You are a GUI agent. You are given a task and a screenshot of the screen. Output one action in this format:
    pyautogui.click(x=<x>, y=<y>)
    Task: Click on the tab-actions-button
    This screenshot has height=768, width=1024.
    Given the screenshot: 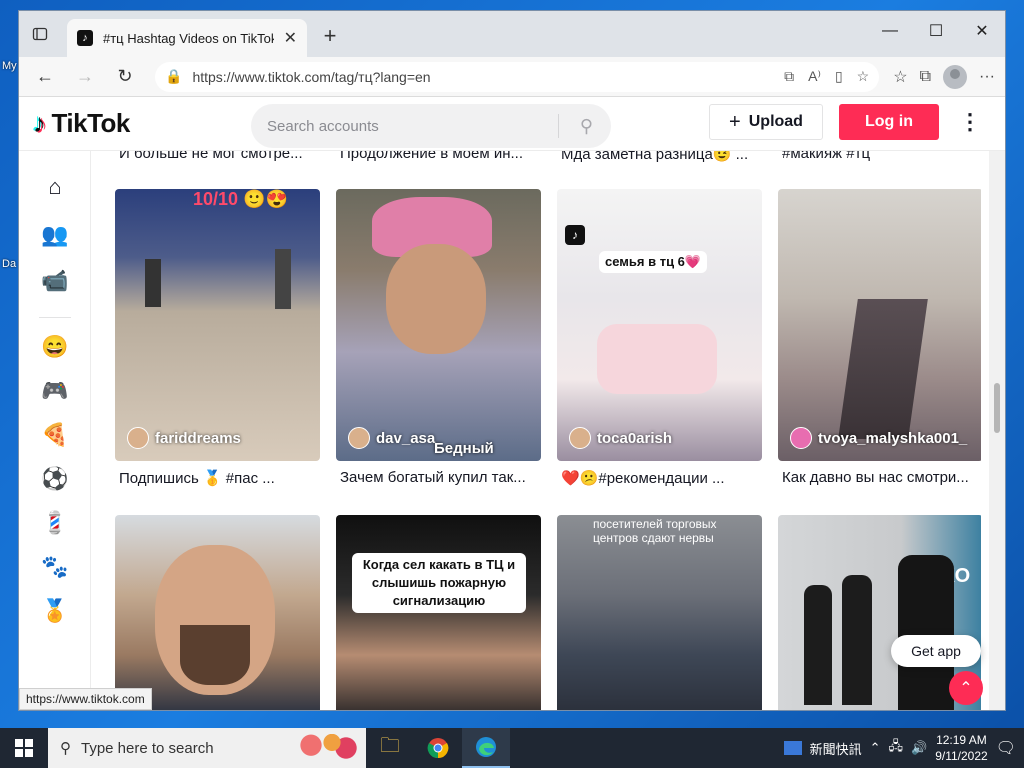 What is the action you would take?
    pyautogui.click(x=40, y=34)
    